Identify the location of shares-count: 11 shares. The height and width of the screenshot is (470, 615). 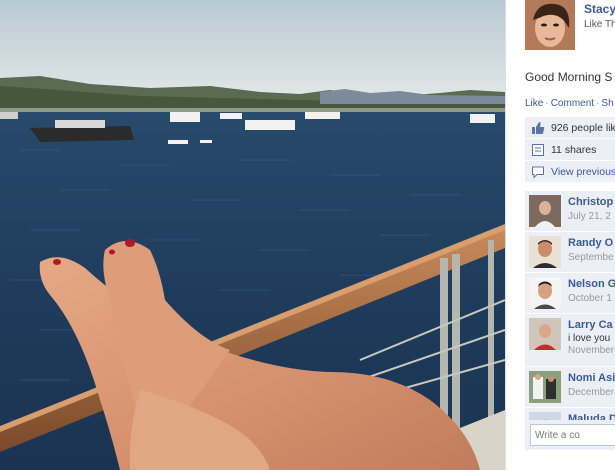
(573, 150).